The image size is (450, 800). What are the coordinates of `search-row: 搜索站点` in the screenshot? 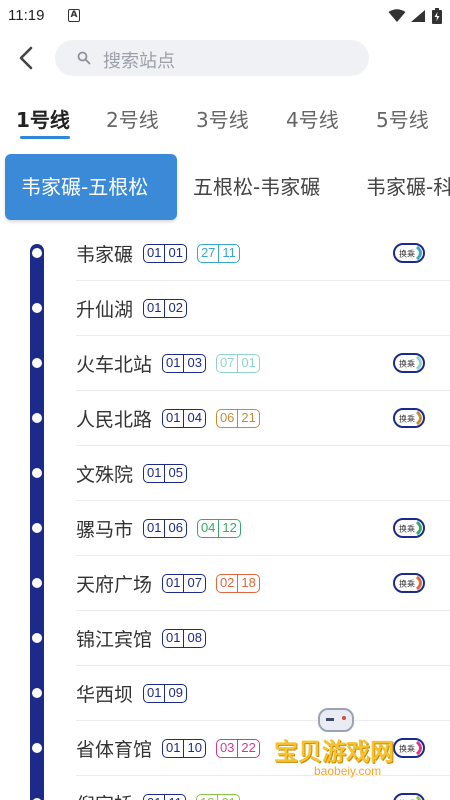 It's located at (225, 58).